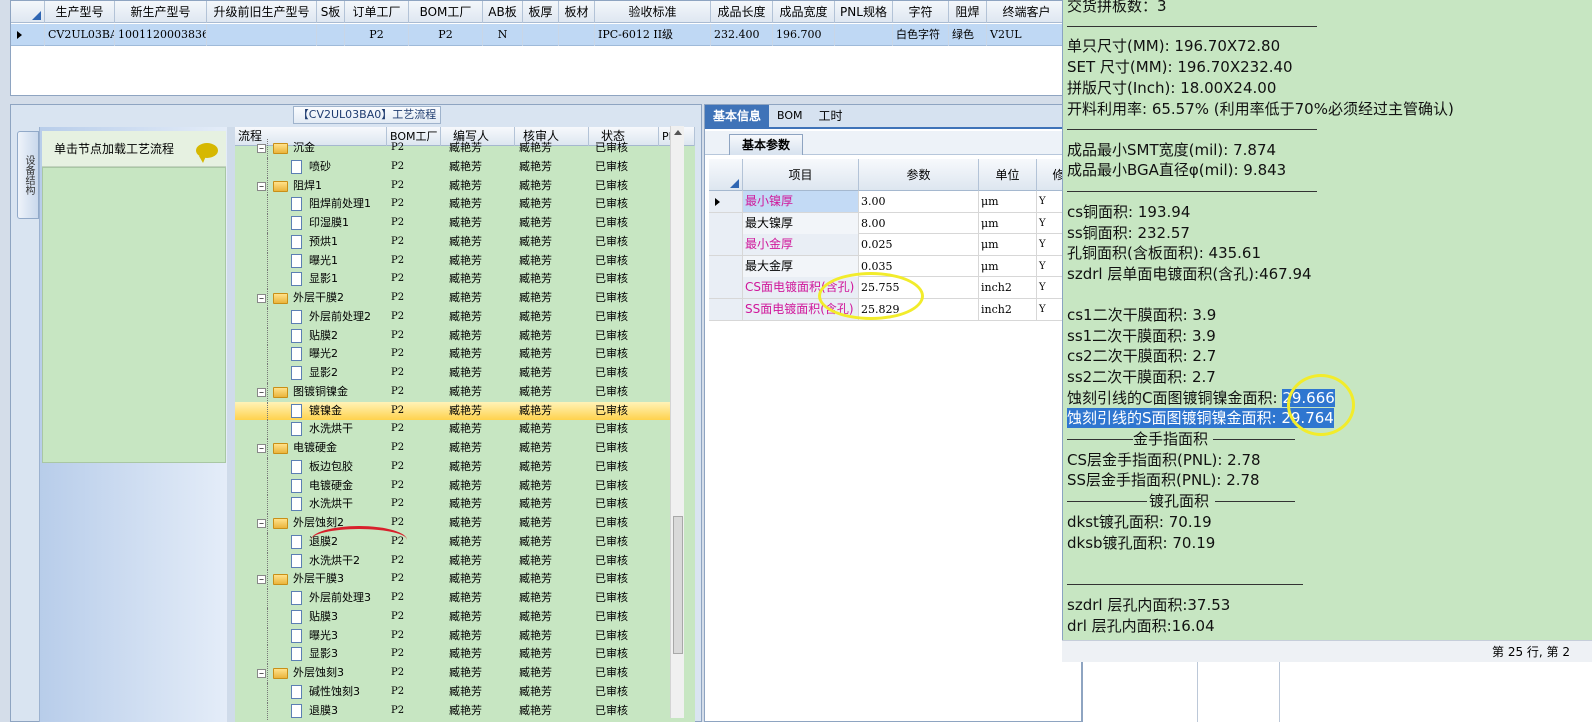  I want to click on param-name-cell: 最小金厚, so click(801, 245).